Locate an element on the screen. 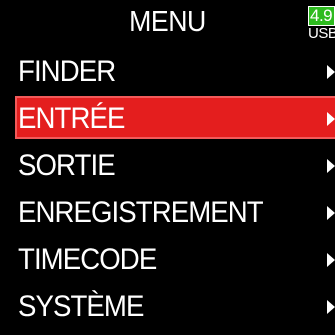 The image size is (335, 335). menu-item-enregistrement: ENREGISTREMENT is located at coordinates (167, 212).